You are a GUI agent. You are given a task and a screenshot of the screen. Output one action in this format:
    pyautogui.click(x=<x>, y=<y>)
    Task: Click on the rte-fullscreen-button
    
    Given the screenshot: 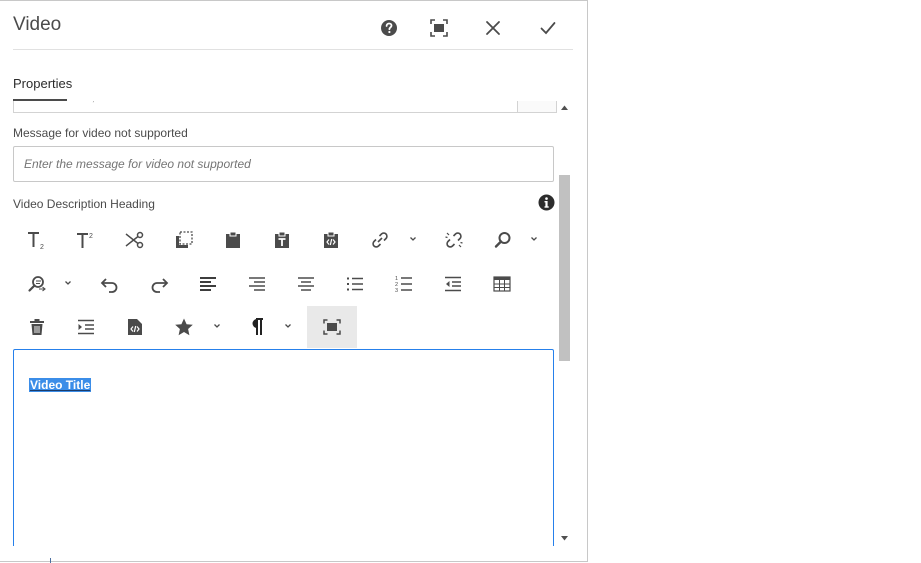 What is the action you would take?
    pyautogui.click(x=332, y=327)
    